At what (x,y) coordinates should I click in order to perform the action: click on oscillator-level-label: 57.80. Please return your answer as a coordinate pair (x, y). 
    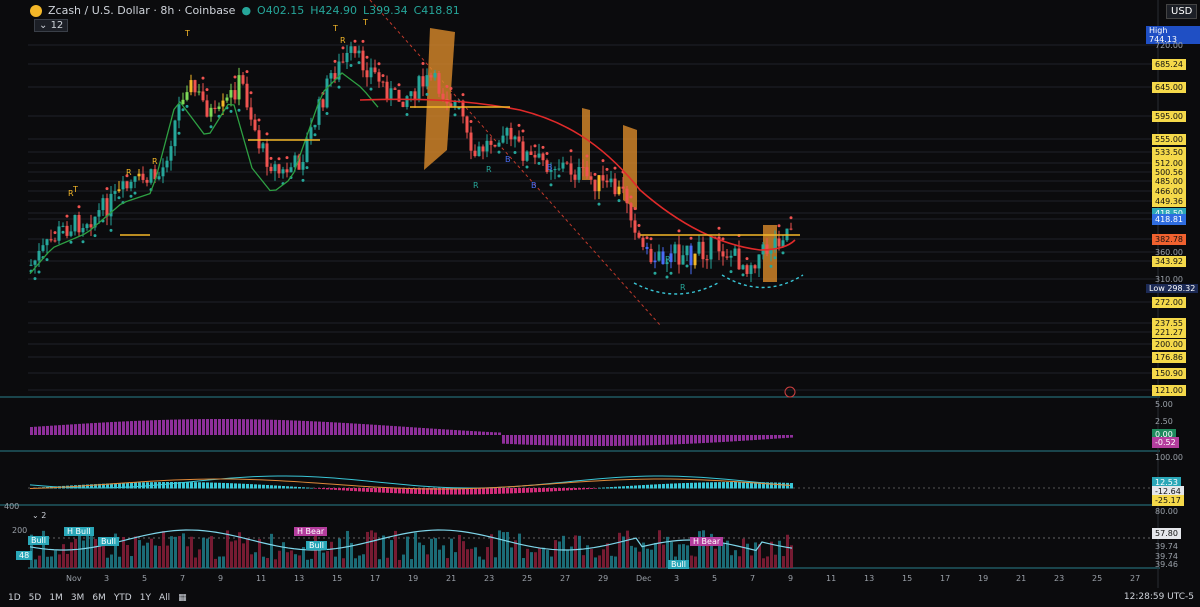
    Looking at the image, I should click on (1166, 533).